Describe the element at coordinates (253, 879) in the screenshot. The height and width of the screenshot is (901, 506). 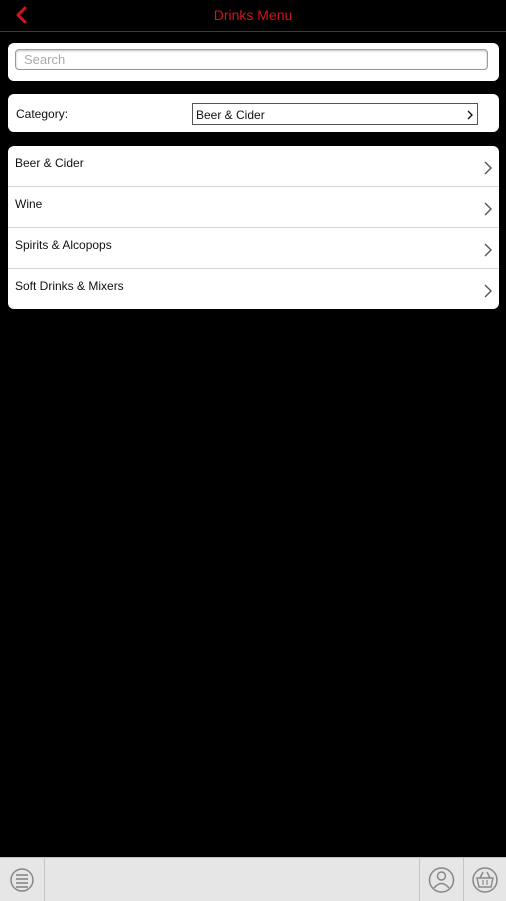
I see `bottom-toolbar` at that location.